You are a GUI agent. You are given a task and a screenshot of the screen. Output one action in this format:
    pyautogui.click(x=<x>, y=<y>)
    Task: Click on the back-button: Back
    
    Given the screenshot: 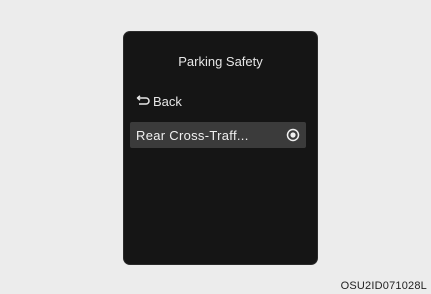 What is the action you would take?
    pyautogui.click(x=159, y=101)
    